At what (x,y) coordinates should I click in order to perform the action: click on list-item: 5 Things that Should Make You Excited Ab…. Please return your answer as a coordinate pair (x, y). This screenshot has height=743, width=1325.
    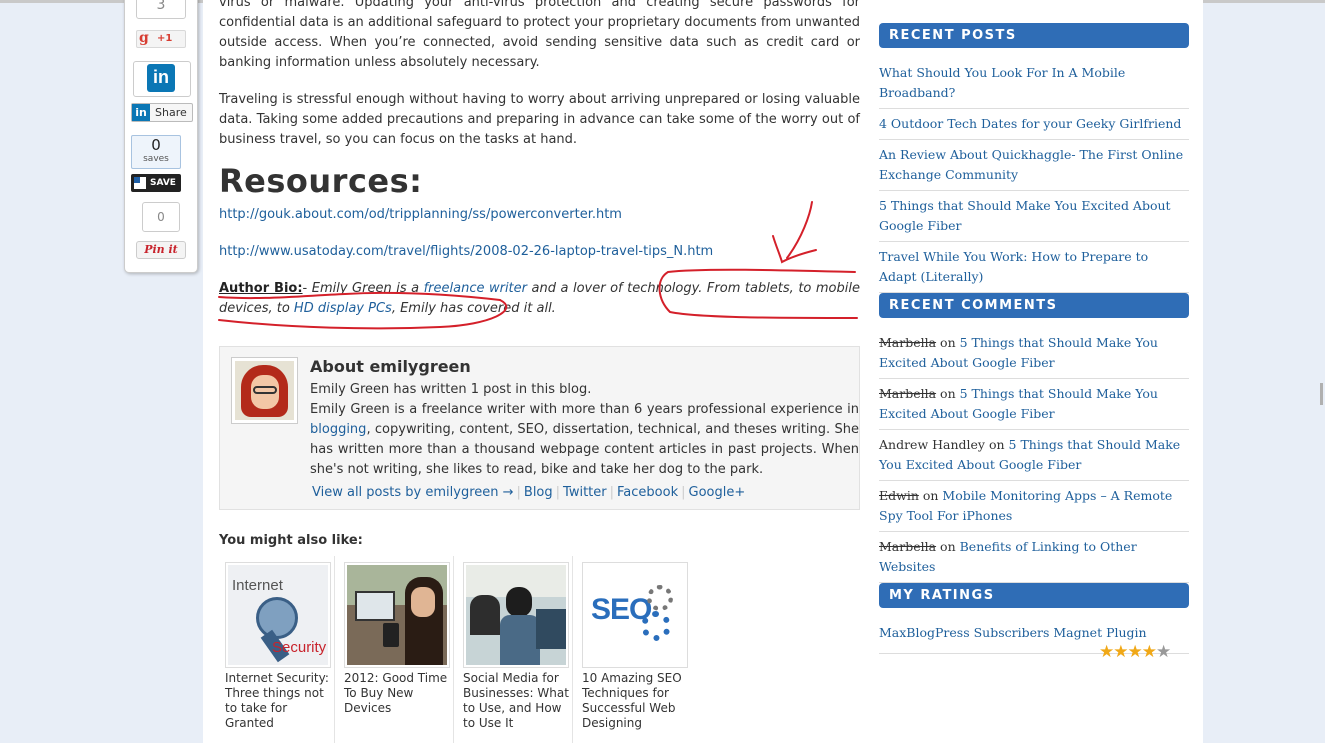
    Looking at the image, I should click on (1034, 216).